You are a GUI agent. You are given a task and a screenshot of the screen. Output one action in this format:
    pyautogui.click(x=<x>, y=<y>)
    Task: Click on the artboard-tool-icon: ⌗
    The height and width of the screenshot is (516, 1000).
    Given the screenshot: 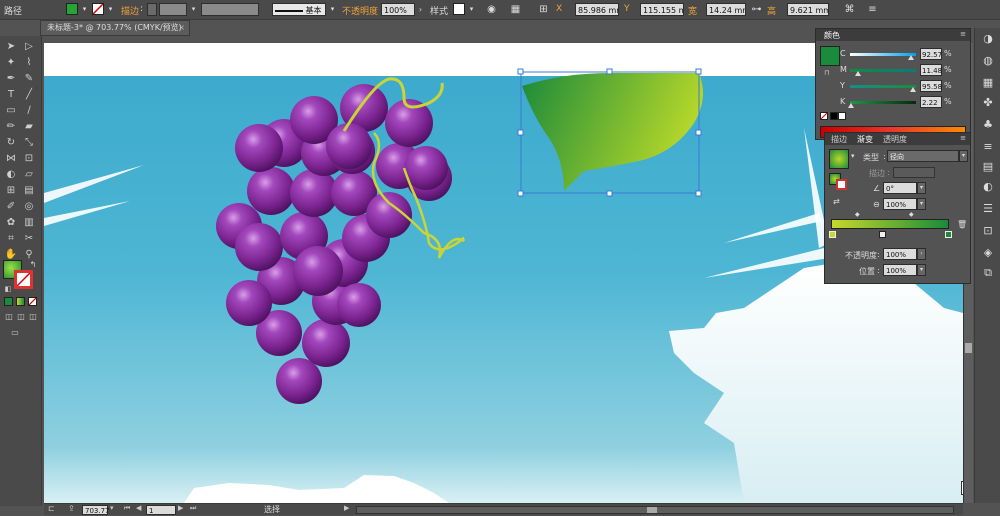 What is the action you would take?
    pyautogui.click(x=11, y=239)
    